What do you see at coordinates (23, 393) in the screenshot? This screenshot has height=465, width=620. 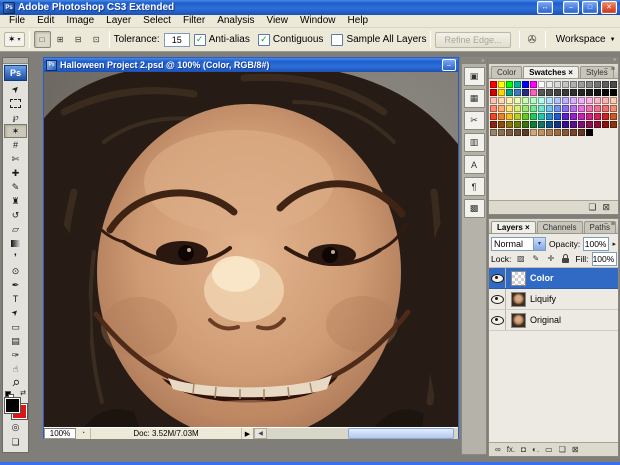 I see `swap-colors-icon: ⇄` at bounding box center [23, 393].